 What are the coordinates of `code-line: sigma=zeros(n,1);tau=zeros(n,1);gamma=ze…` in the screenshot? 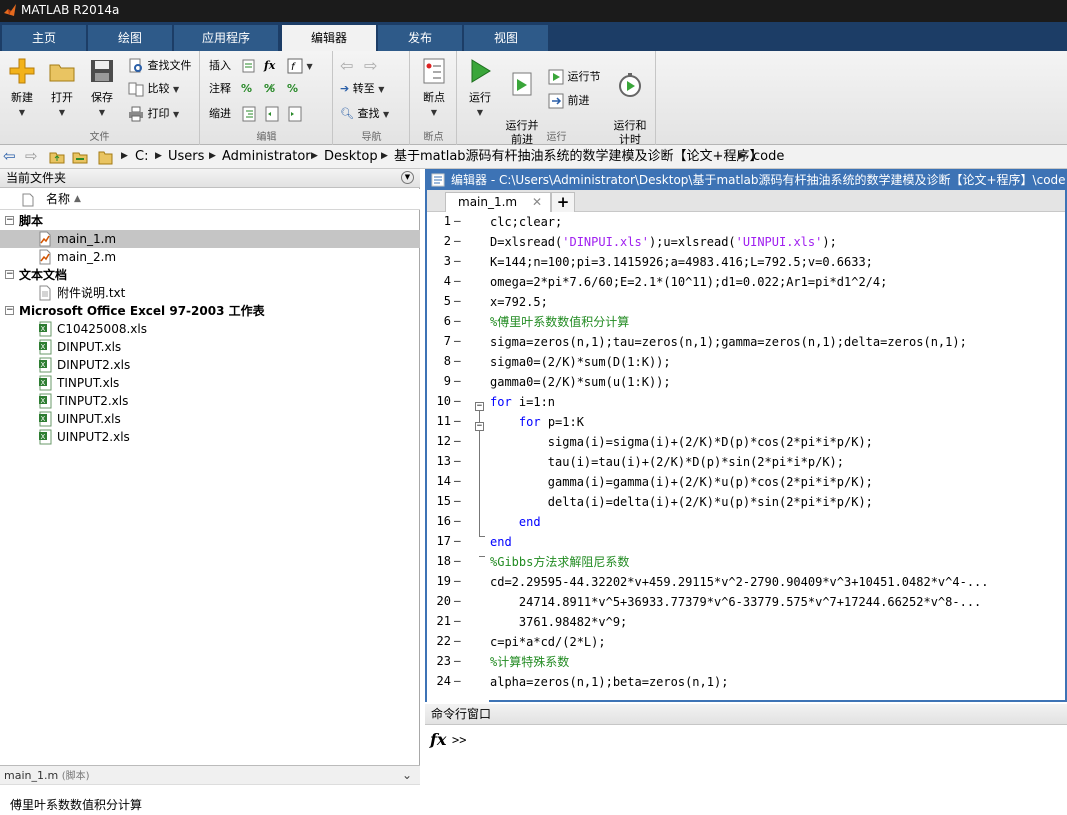 It's located at (728, 342).